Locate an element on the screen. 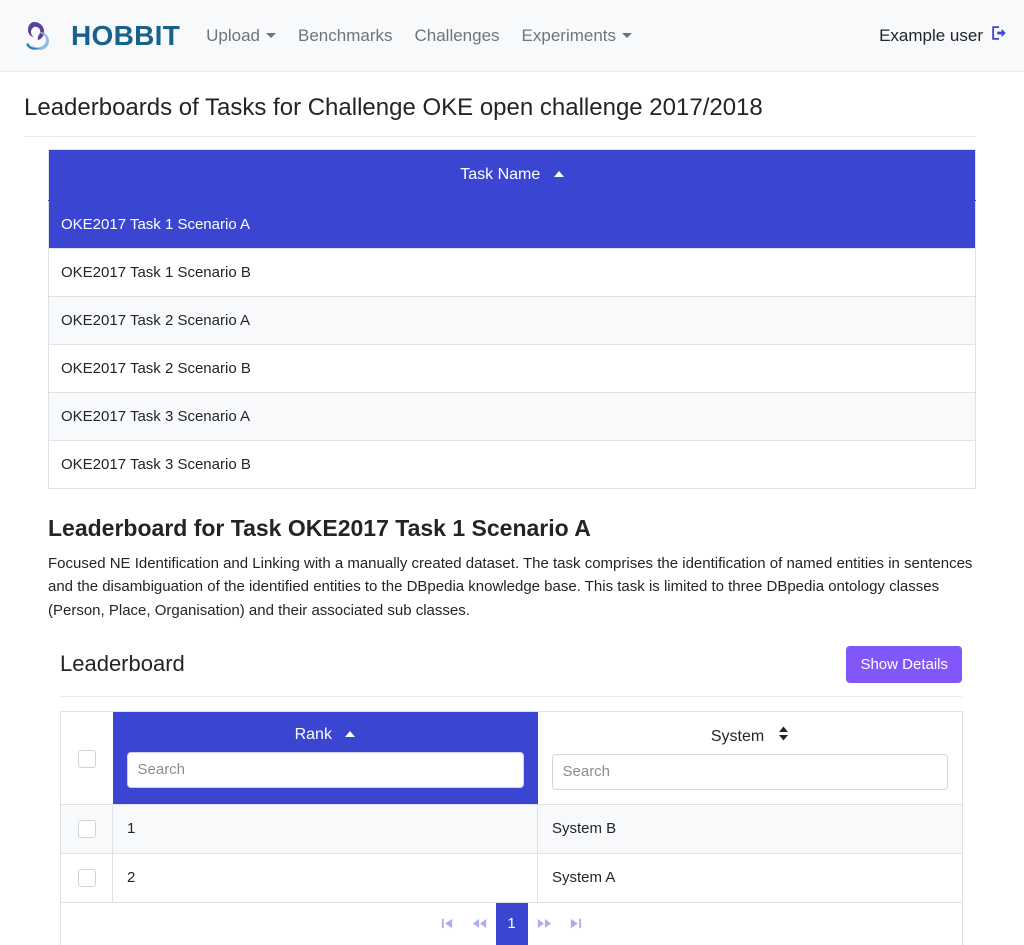  pagination-row: 1 is located at coordinates (511, 923).